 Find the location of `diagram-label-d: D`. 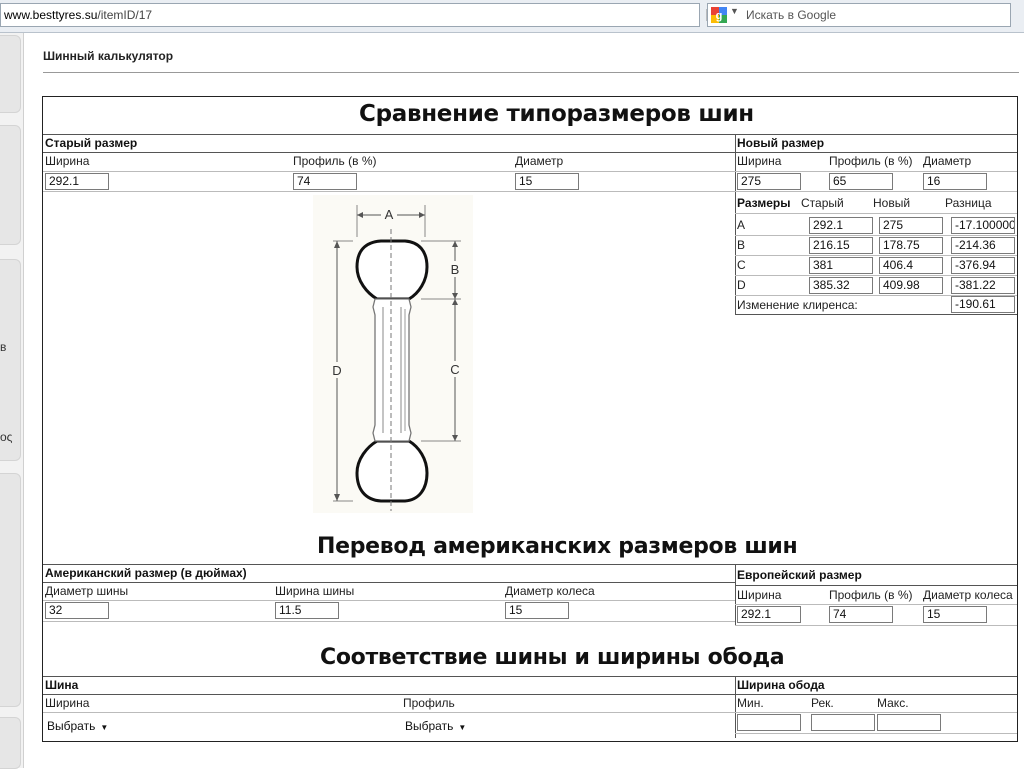

diagram-label-d: D is located at coordinates (336, 370).